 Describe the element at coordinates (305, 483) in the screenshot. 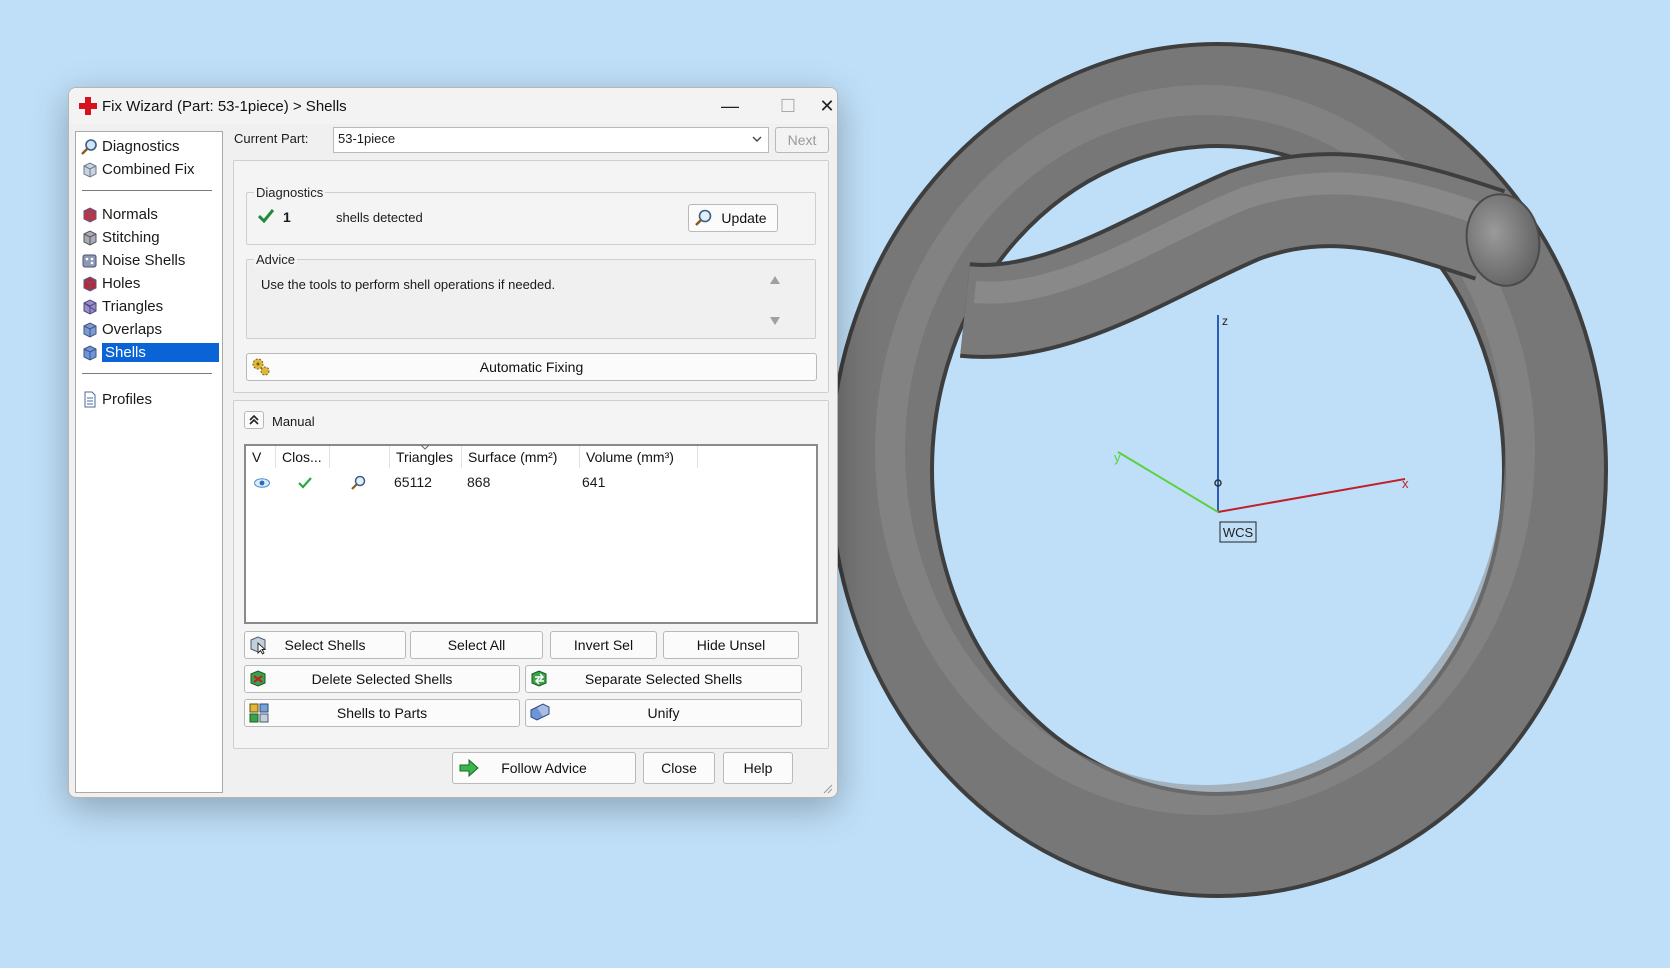

I see `closed-check-icon` at that location.